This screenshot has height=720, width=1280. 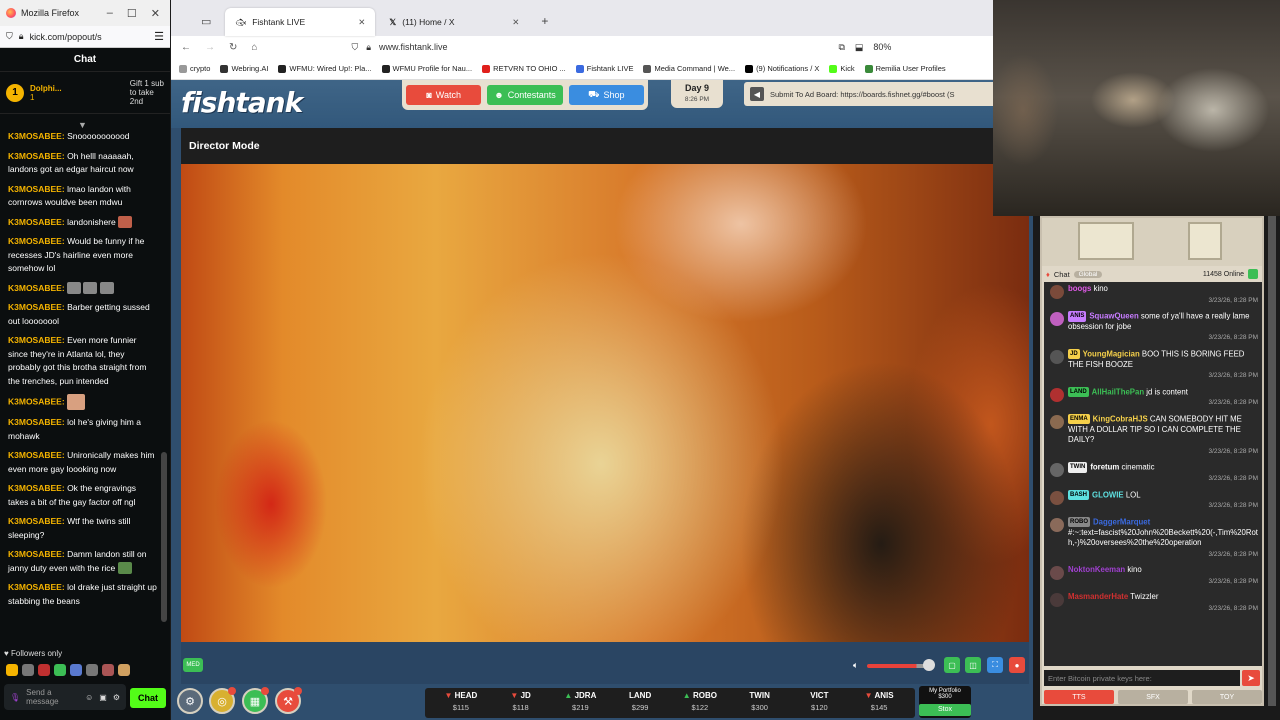 What do you see at coordinates (300, 22) in the screenshot?
I see `tab-fishtank: 🐟︎ Fishtank LIVE ✕` at bounding box center [300, 22].